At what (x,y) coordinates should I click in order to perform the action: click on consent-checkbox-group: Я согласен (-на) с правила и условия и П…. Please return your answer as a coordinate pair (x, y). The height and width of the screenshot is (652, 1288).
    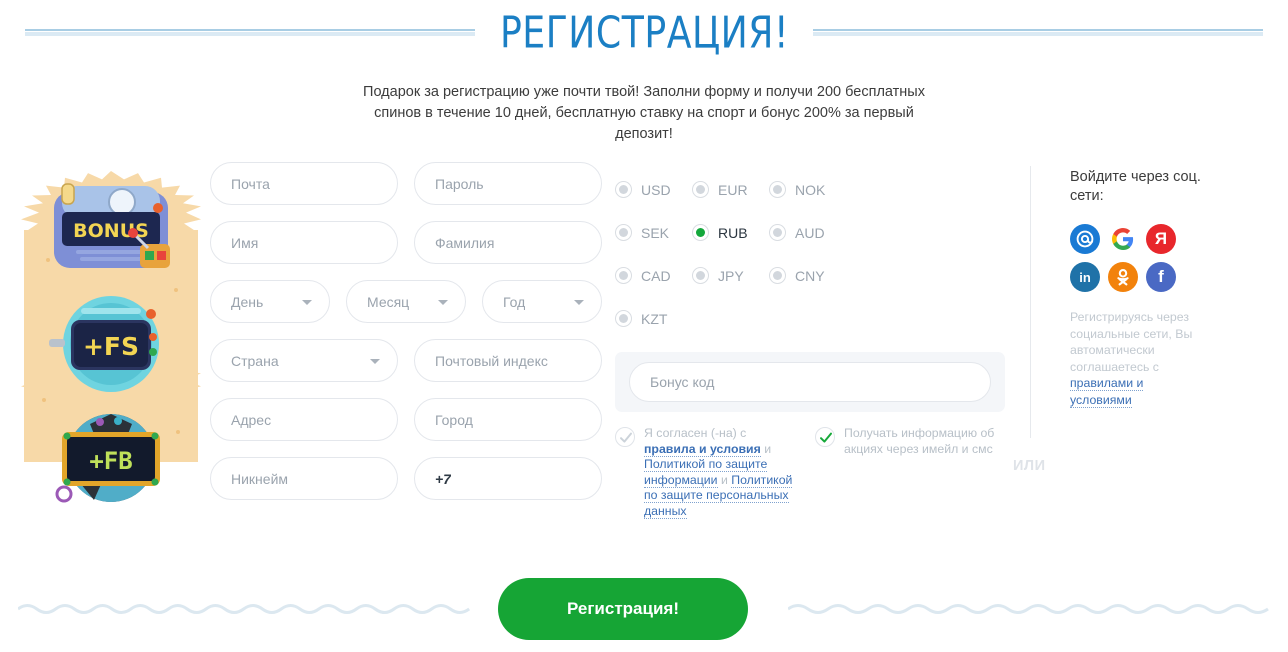
    Looking at the image, I should click on (815, 472).